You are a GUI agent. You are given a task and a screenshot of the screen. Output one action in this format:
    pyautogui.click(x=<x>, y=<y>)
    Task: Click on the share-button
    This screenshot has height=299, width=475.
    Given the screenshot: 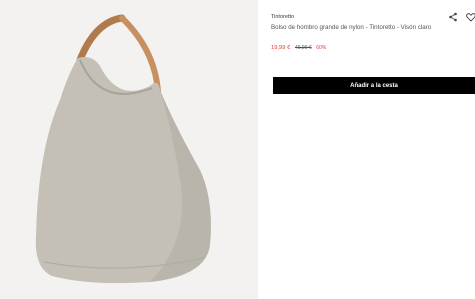 What is the action you would take?
    pyautogui.click(x=453, y=16)
    